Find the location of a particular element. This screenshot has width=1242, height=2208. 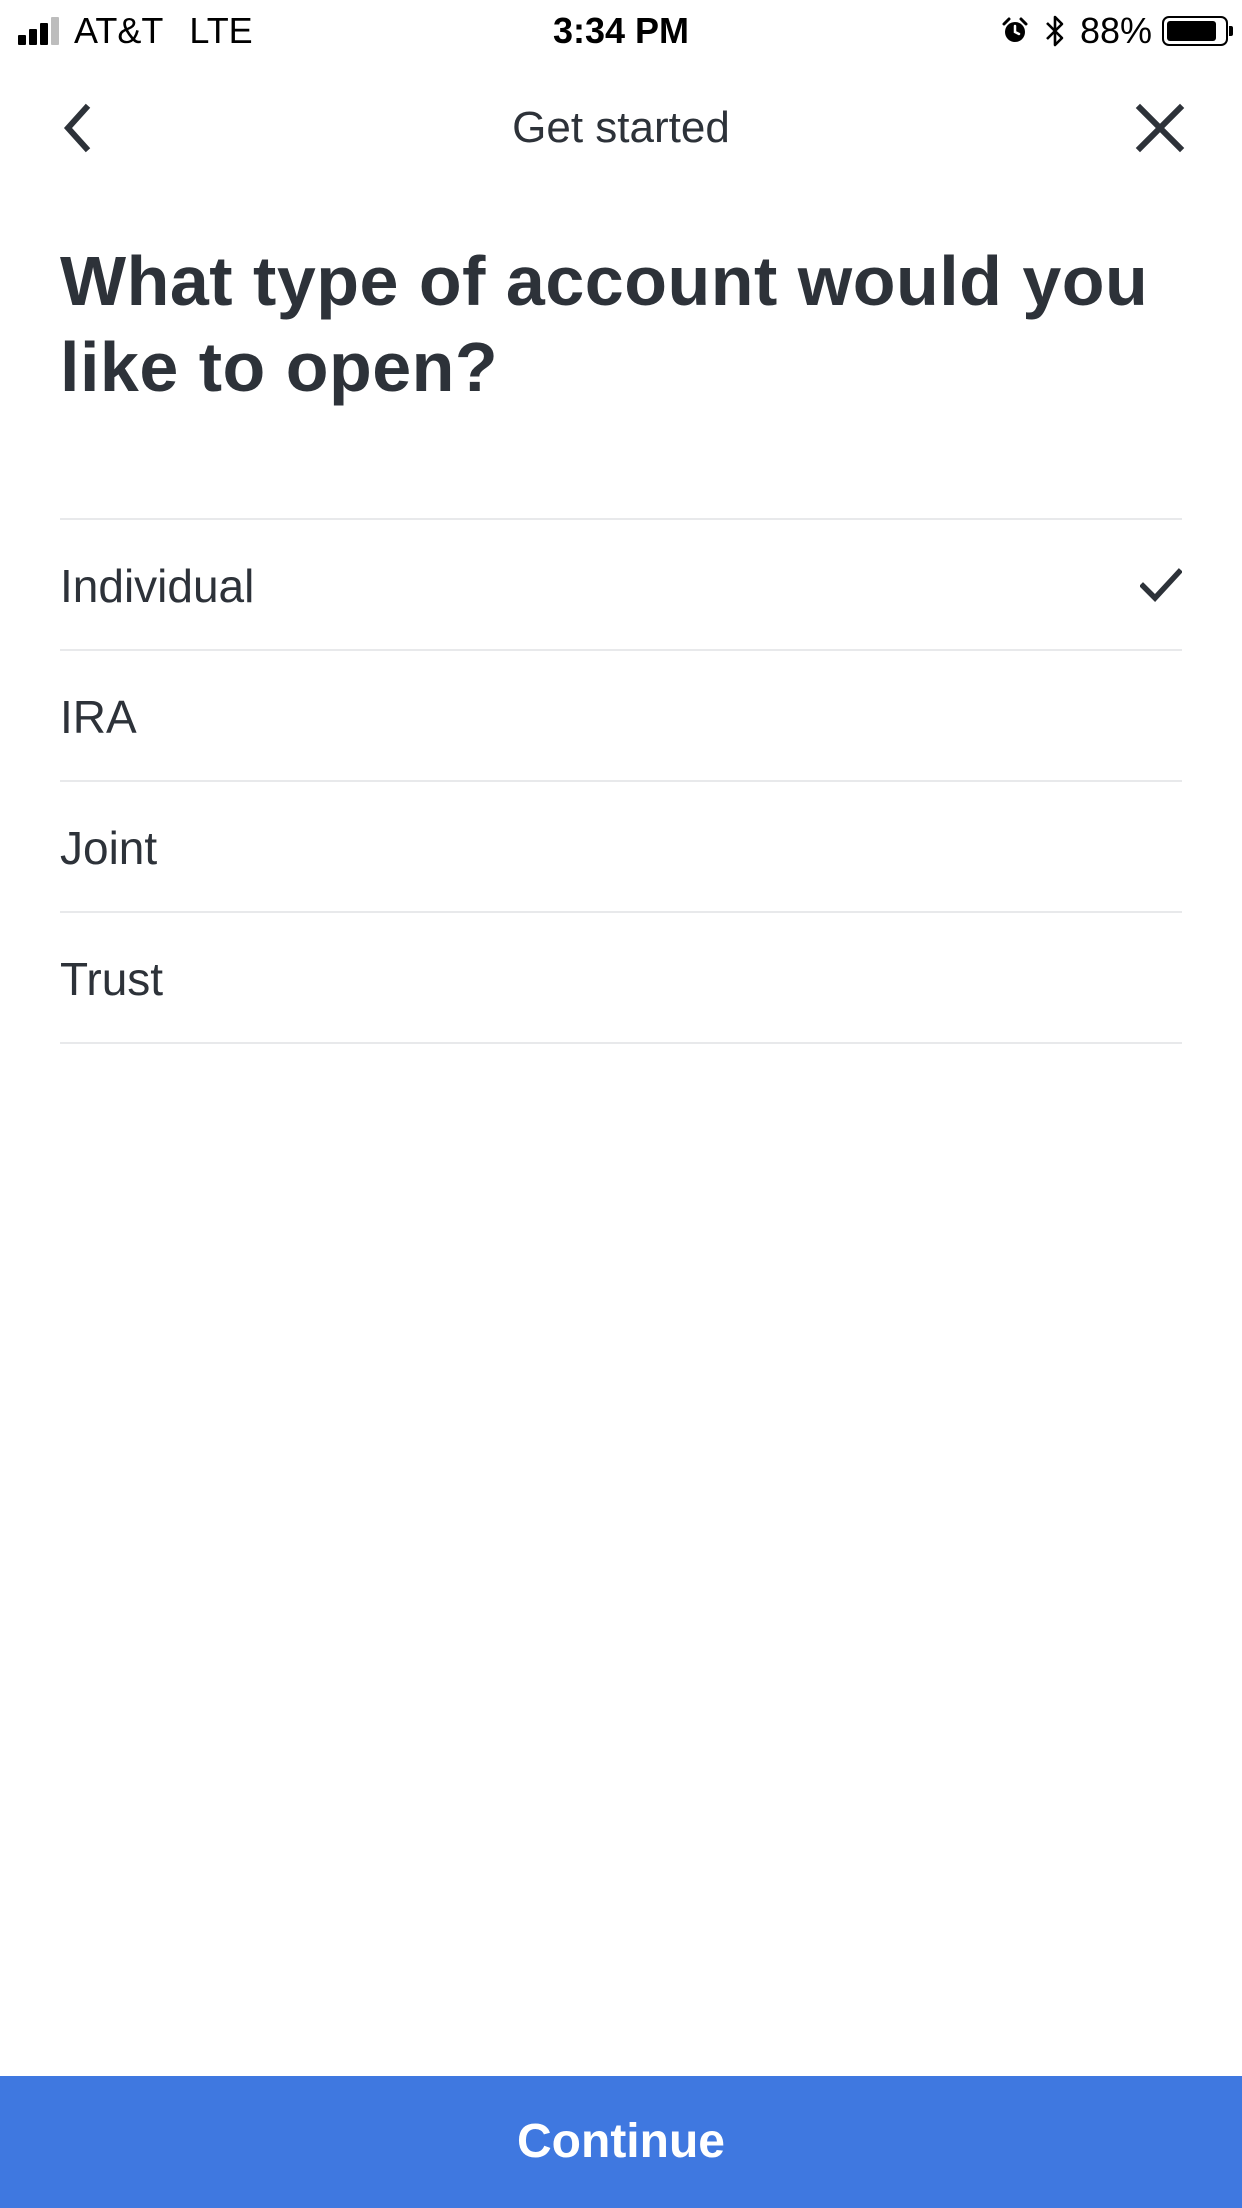

continue-button: Continue is located at coordinates (621, 2142).